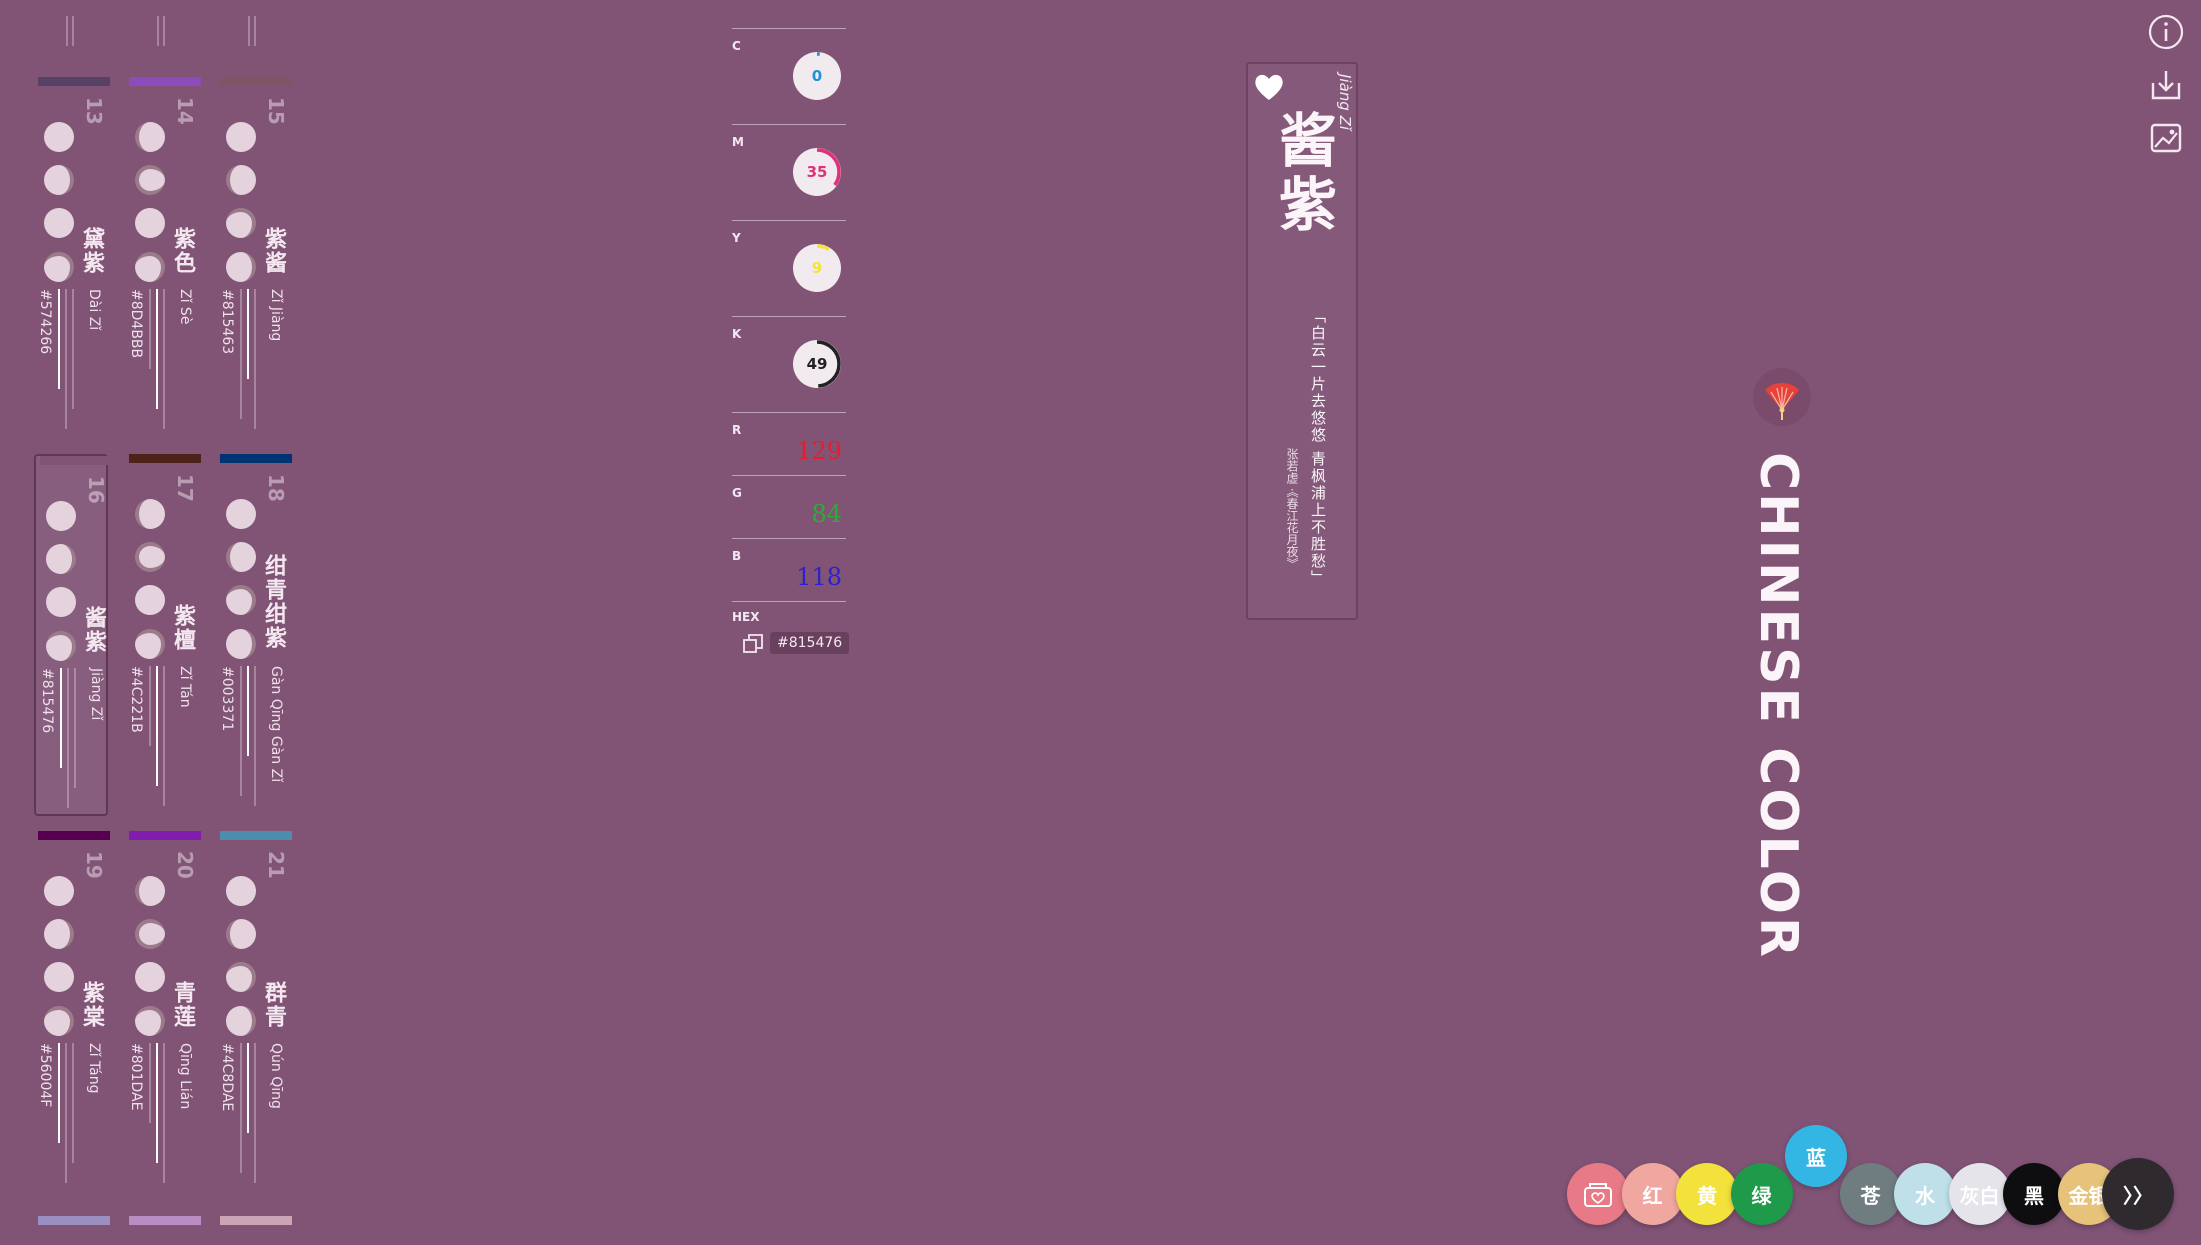 This screenshot has width=2201, height=1245. I want to click on color-family-button: 黑, so click(2034, 1194).